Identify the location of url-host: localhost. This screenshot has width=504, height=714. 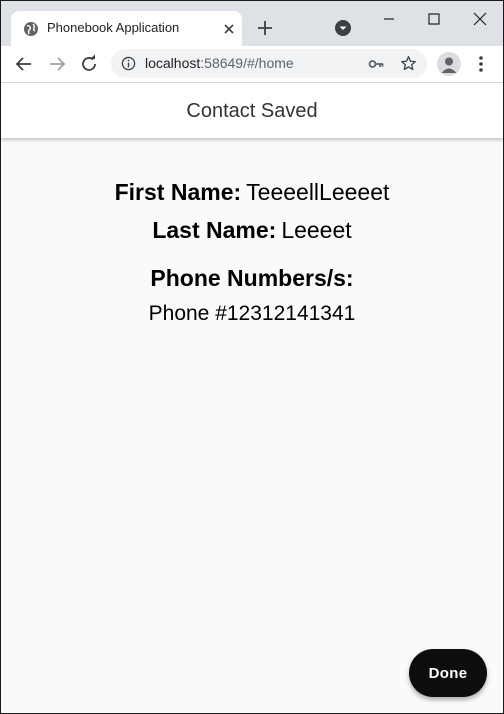
(173, 63).